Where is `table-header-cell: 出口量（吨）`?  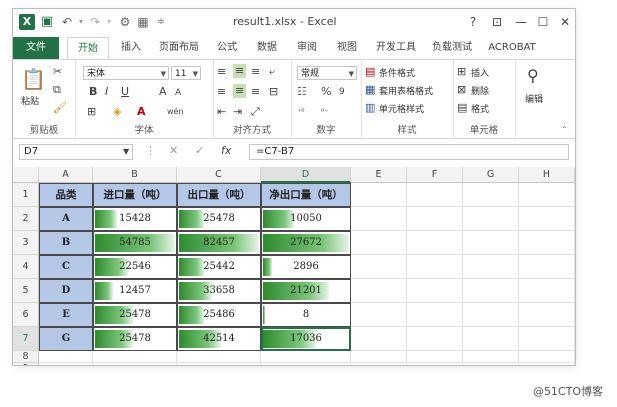
table-header-cell: 出口量（吨） is located at coordinates (219, 195).